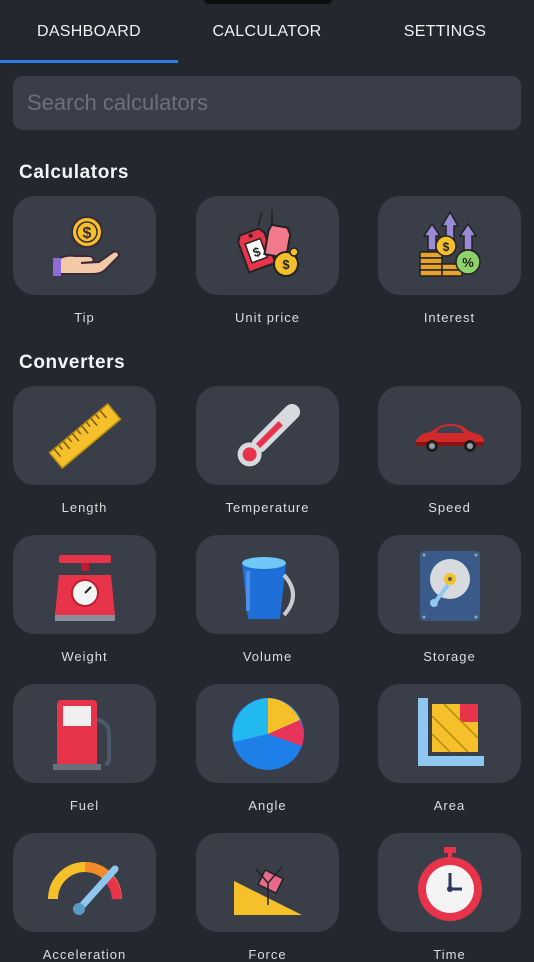 Image resolution: width=534 pixels, height=962 pixels. What do you see at coordinates (84, 954) in the screenshot?
I see `tile-label-acceleration: Acceleration` at bounding box center [84, 954].